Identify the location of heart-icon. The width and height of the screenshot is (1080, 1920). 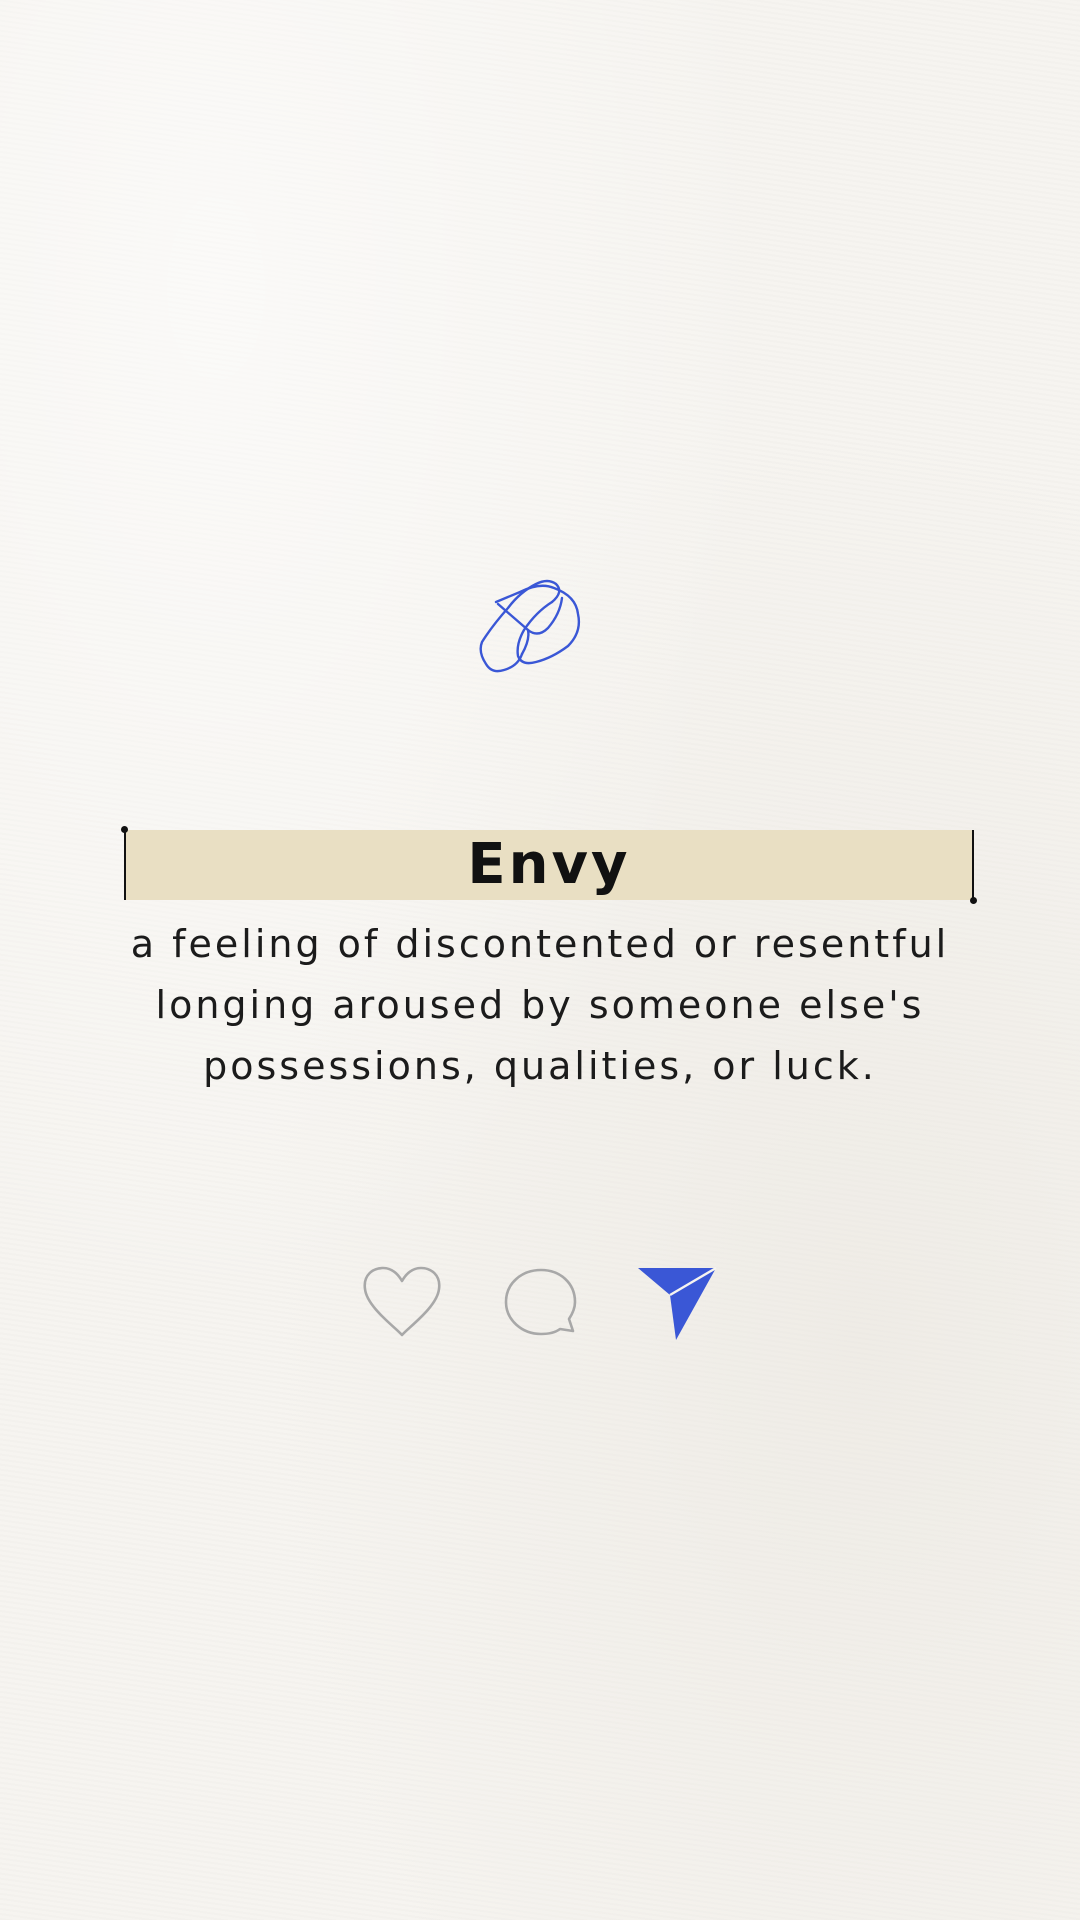
(402, 1301).